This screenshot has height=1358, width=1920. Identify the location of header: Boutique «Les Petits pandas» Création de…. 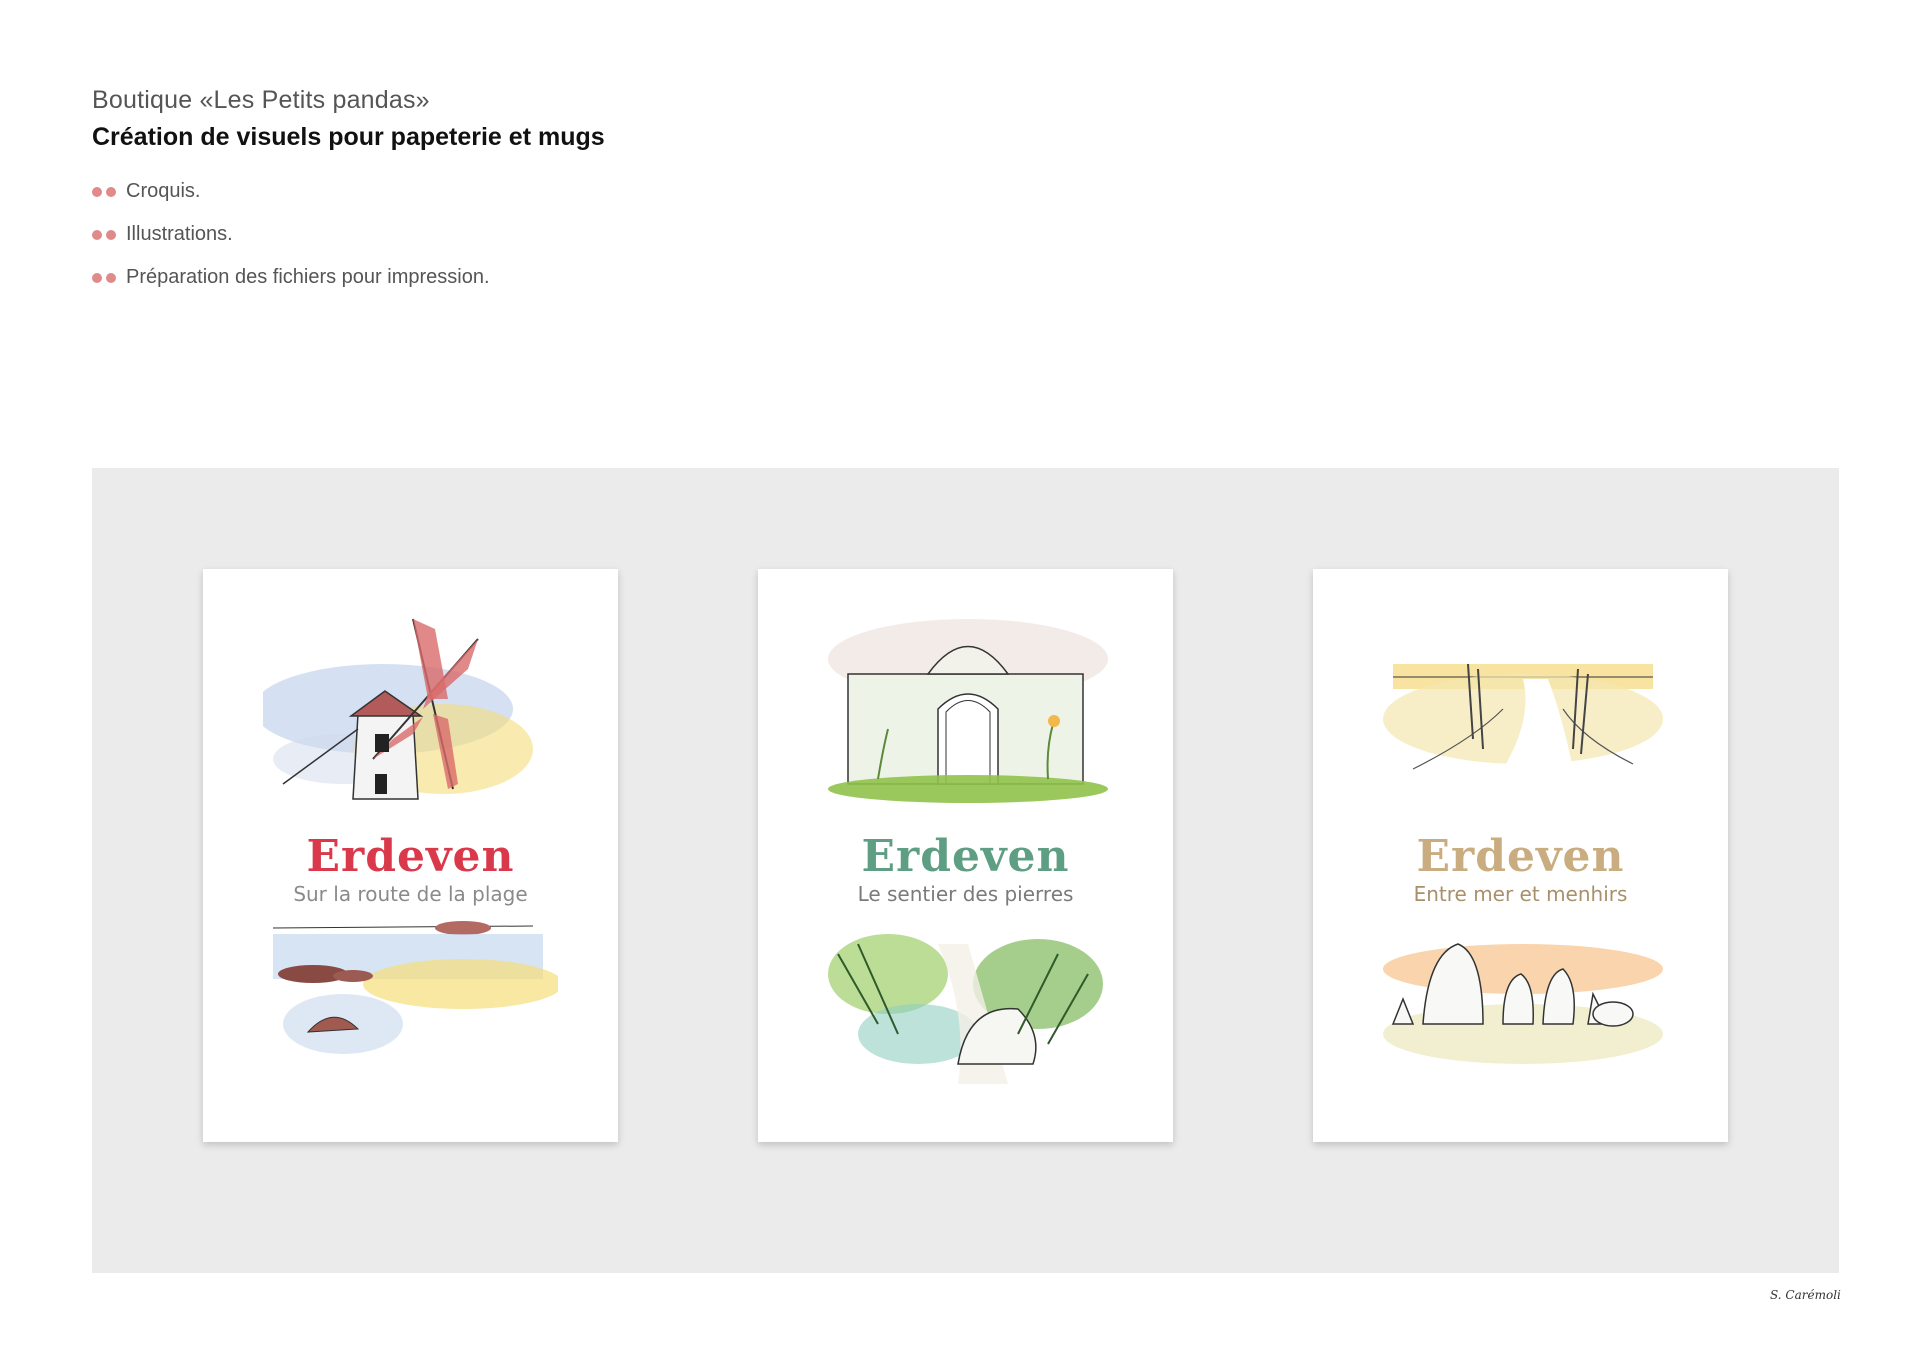
(348, 192).